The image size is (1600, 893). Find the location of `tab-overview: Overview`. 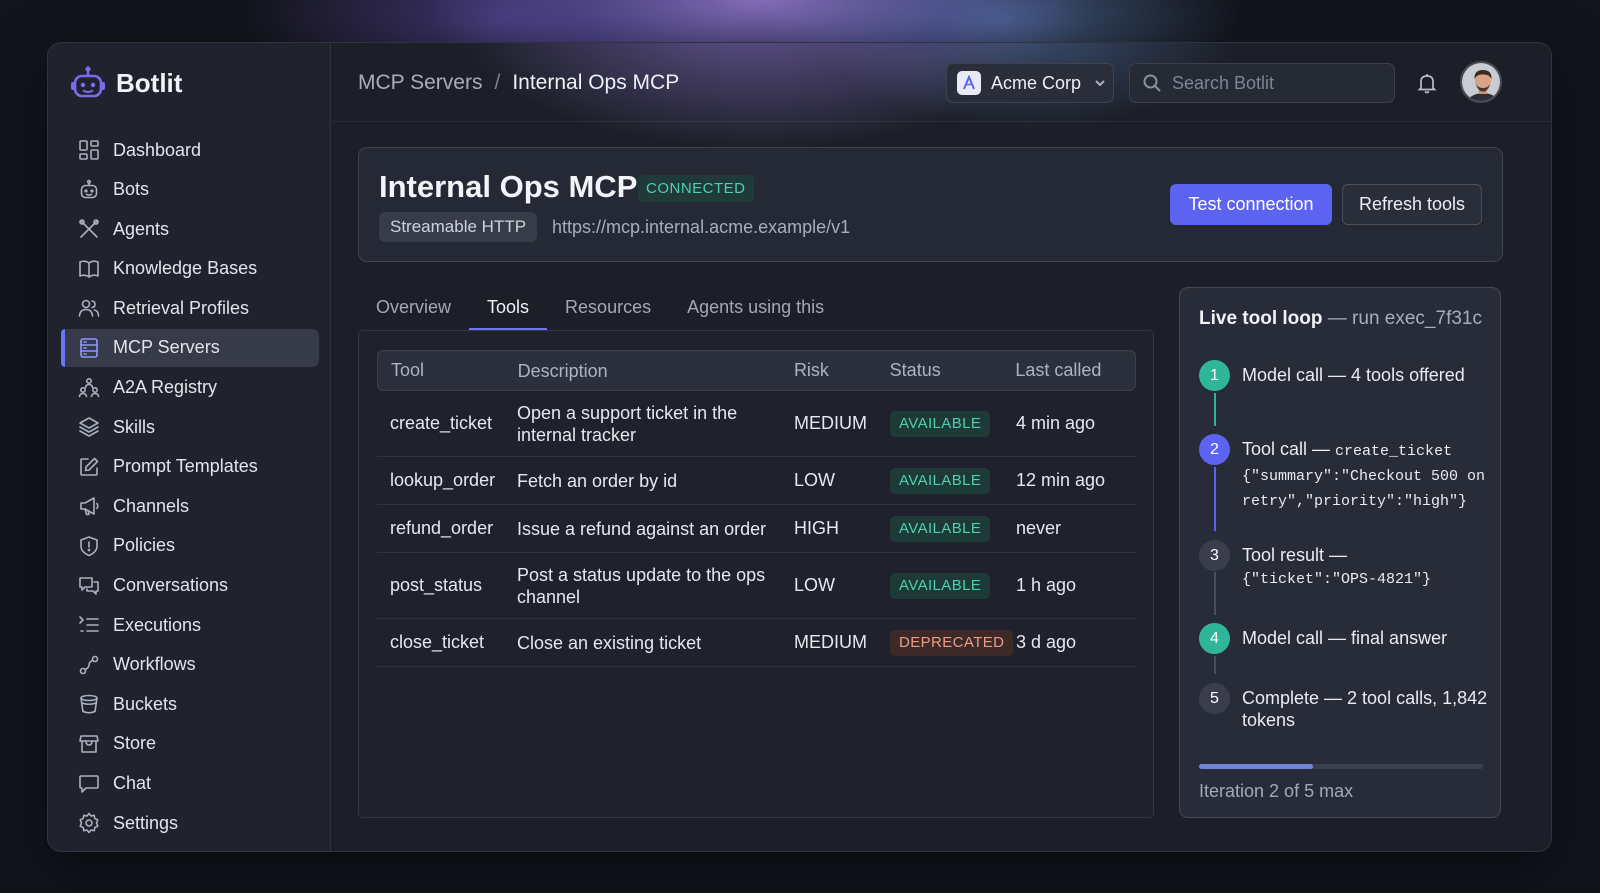

tab-overview: Overview is located at coordinates (413, 309).